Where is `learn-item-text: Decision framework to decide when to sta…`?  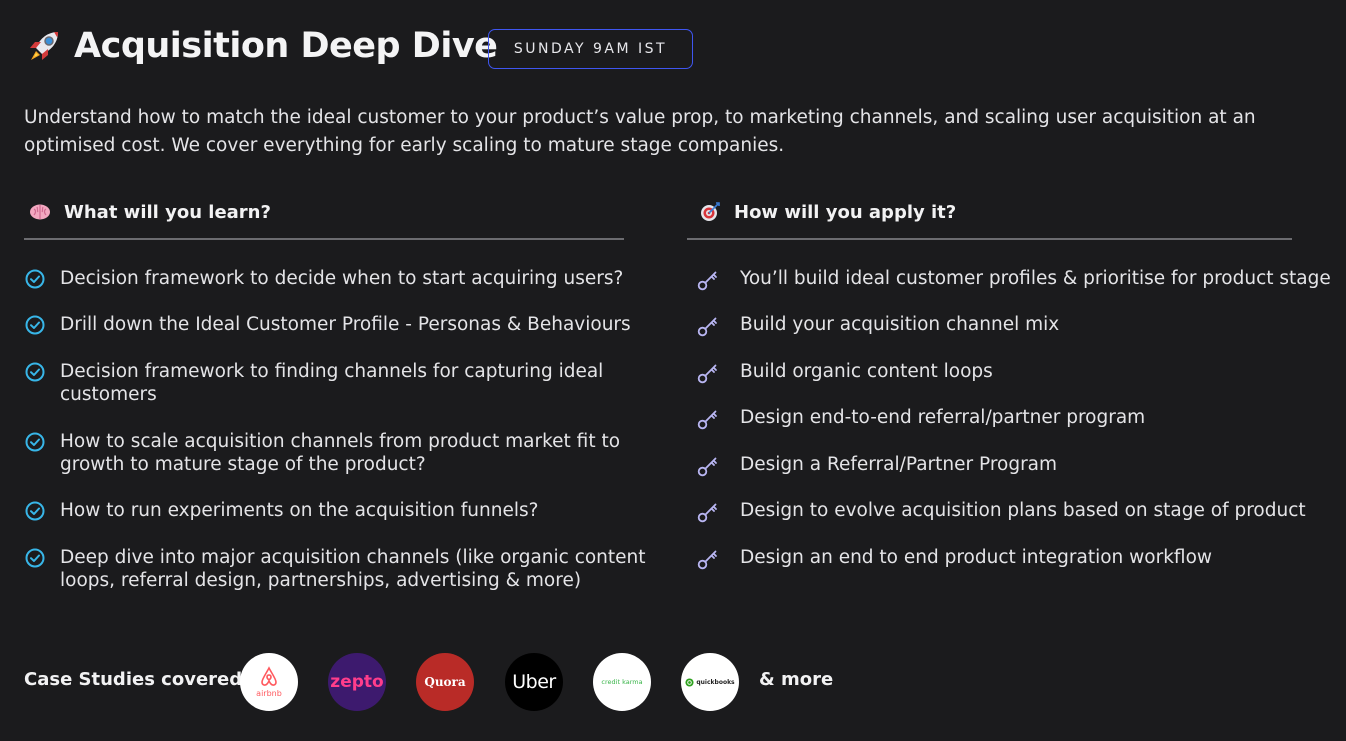 learn-item-text: Decision framework to decide when to sta… is located at coordinates (342, 278).